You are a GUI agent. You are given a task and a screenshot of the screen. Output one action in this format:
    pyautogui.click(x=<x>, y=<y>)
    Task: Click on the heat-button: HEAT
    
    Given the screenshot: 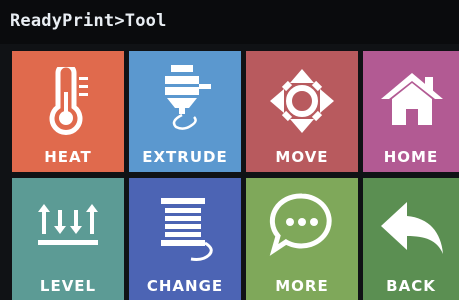 What is the action you would take?
    pyautogui.click(x=68, y=111)
    